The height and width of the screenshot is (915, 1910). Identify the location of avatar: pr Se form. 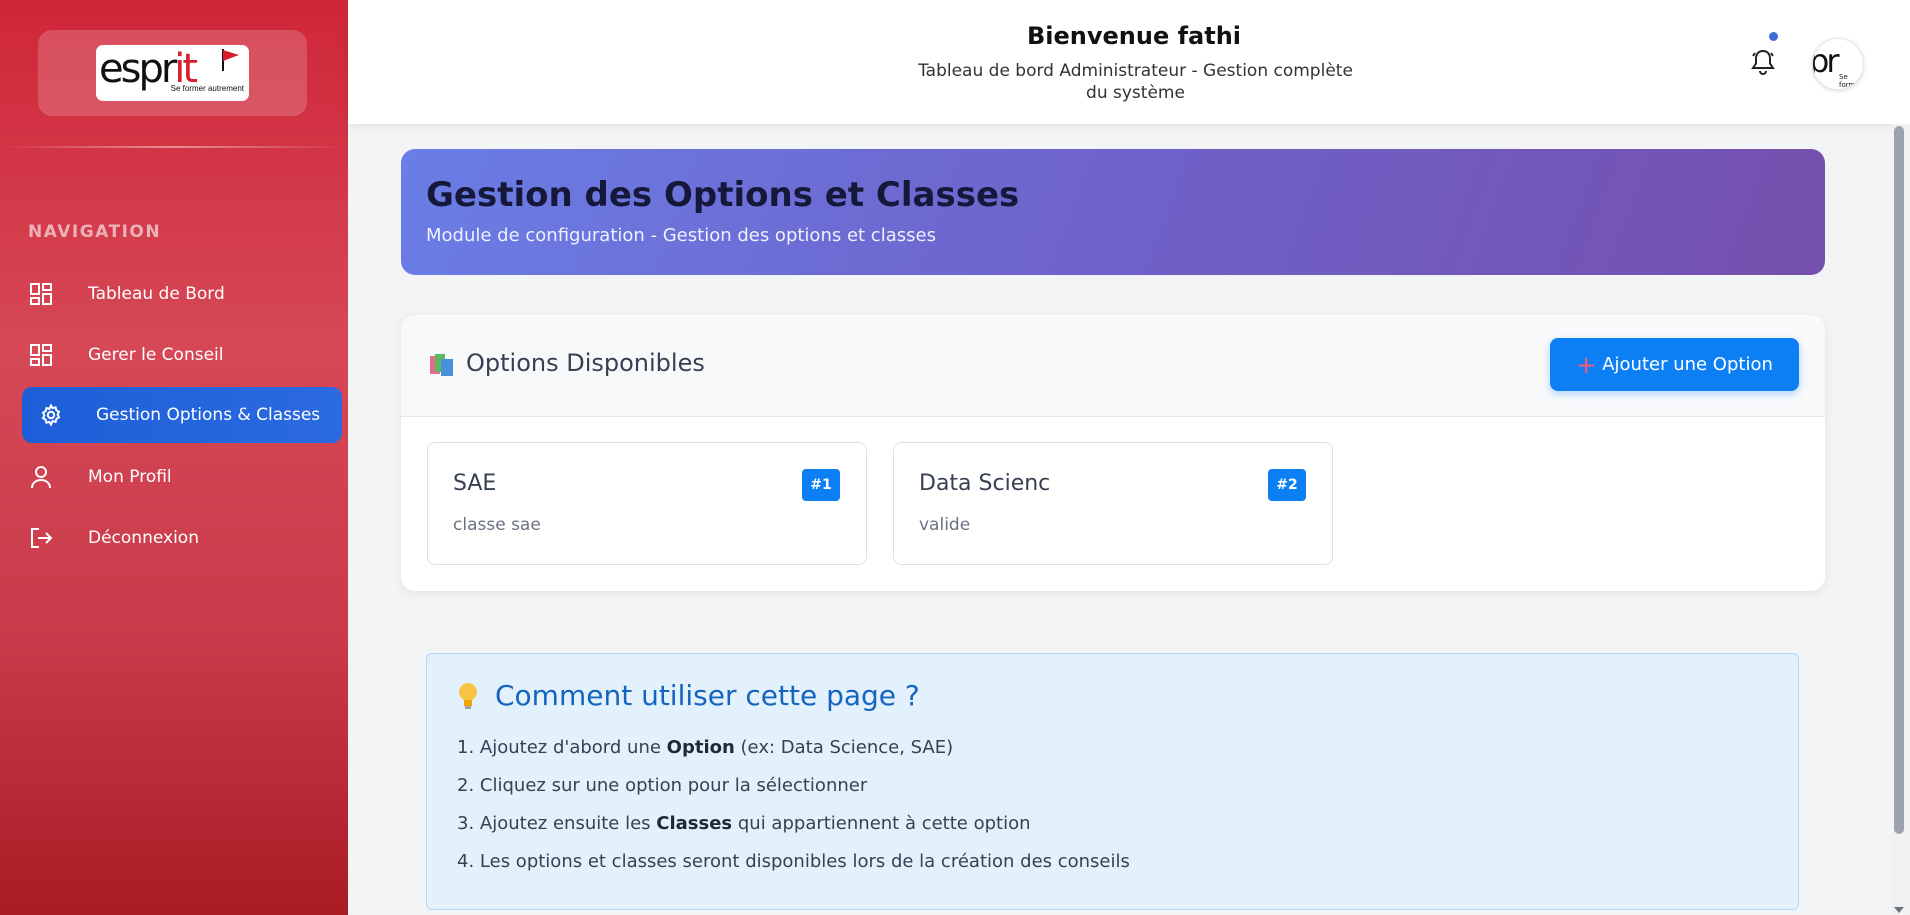
(1838, 64).